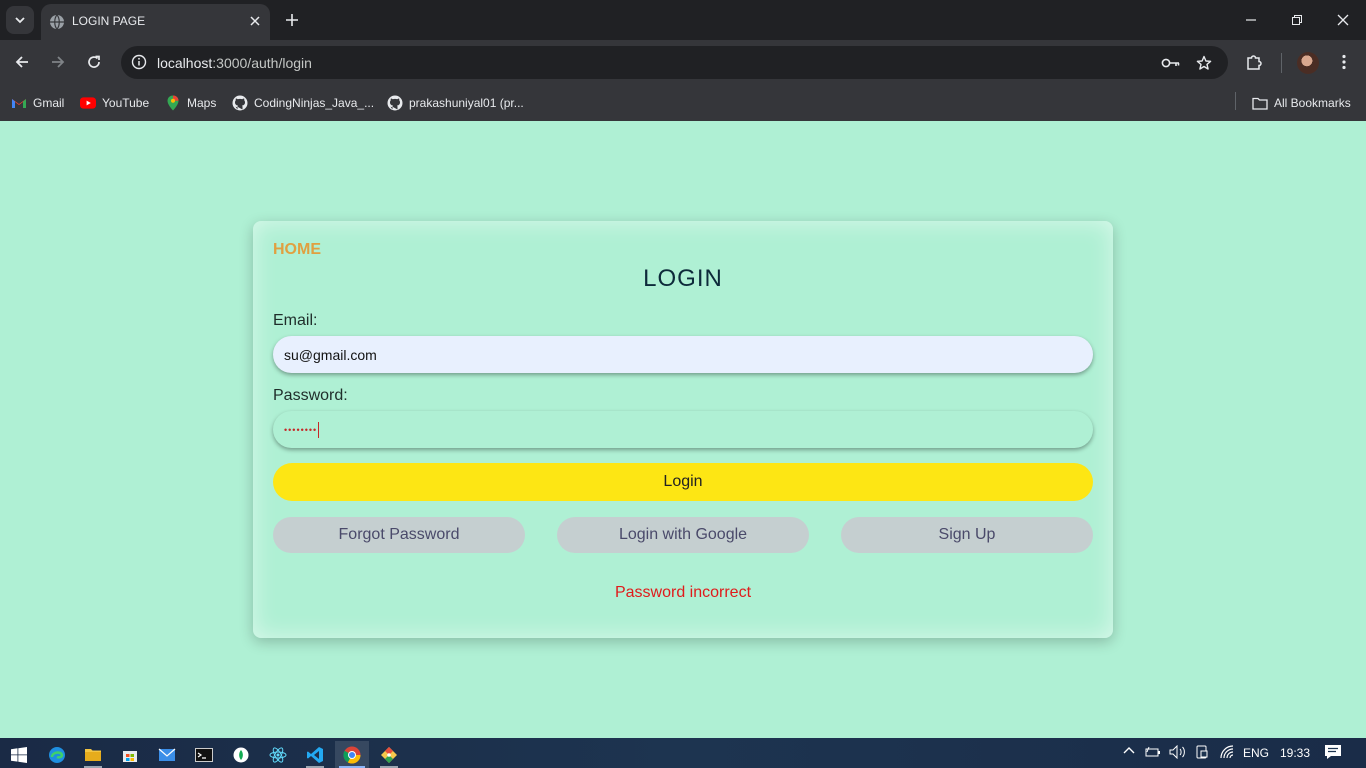 This screenshot has width=1366, height=768. I want to click on reload-button, so click(94, 62).